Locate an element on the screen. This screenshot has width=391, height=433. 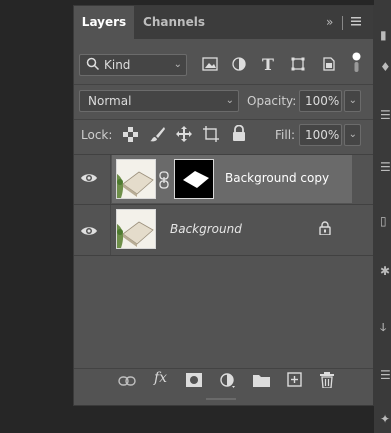
tab-channels: Channels is located at coordinates (174, 22).